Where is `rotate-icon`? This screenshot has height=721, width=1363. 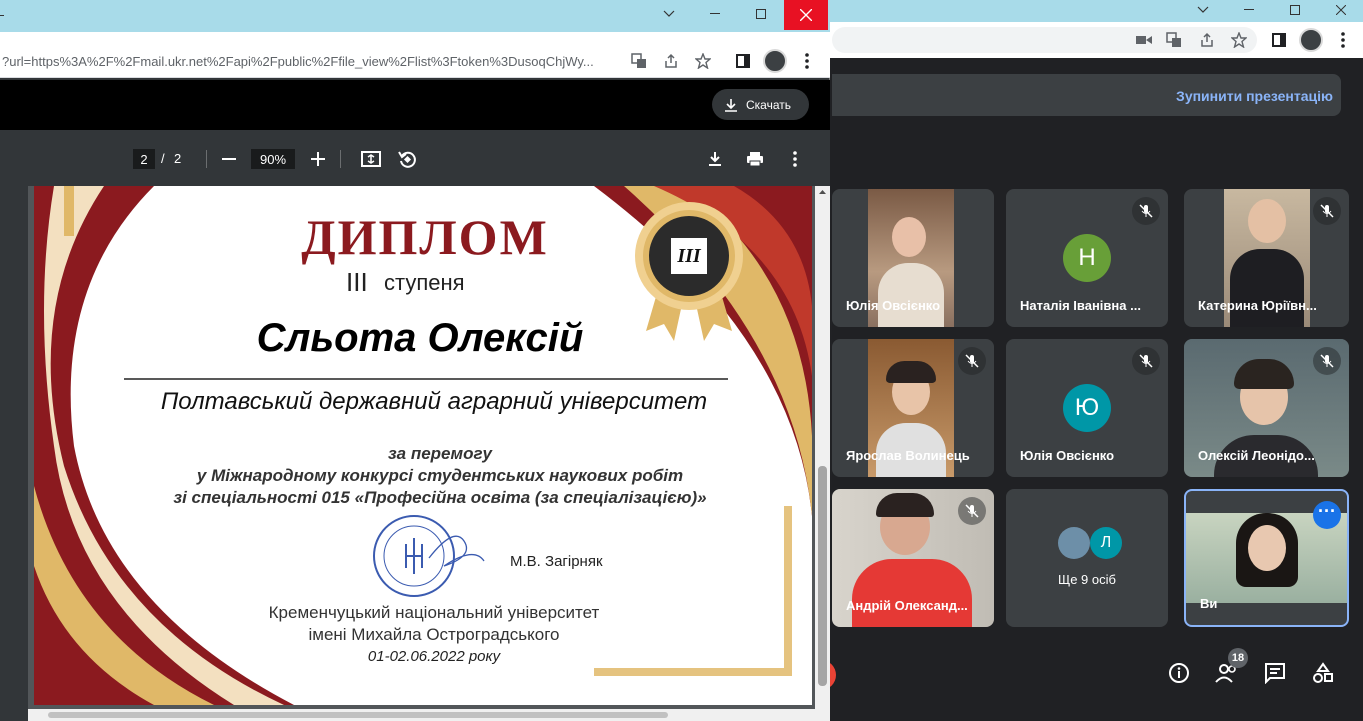 rotate-icon is located at coordinates (407, 159).